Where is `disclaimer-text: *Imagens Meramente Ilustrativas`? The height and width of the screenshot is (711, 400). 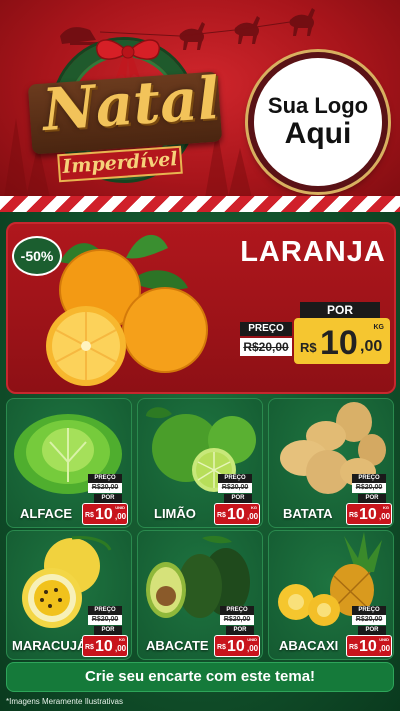
disclaimer-text: *Imagens Meramente Ilustrativas is located at coordinates (64, 701).